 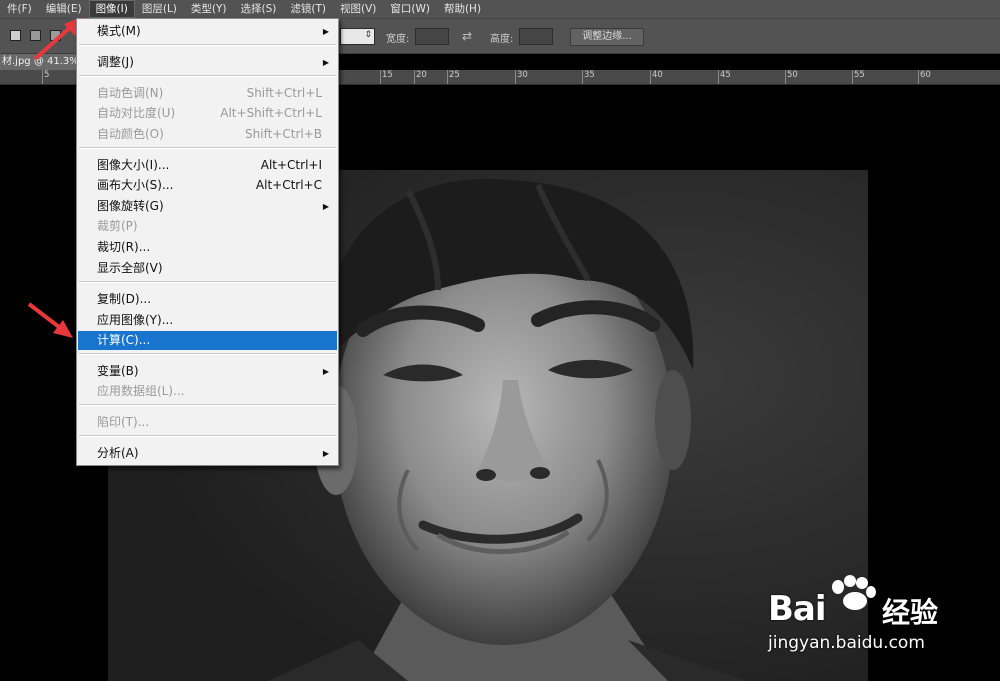 What do you see at coordinates (118, 371) in the screenshot?
I see `menu-item-label: 变量(B)` at bounding box center [118, 371].